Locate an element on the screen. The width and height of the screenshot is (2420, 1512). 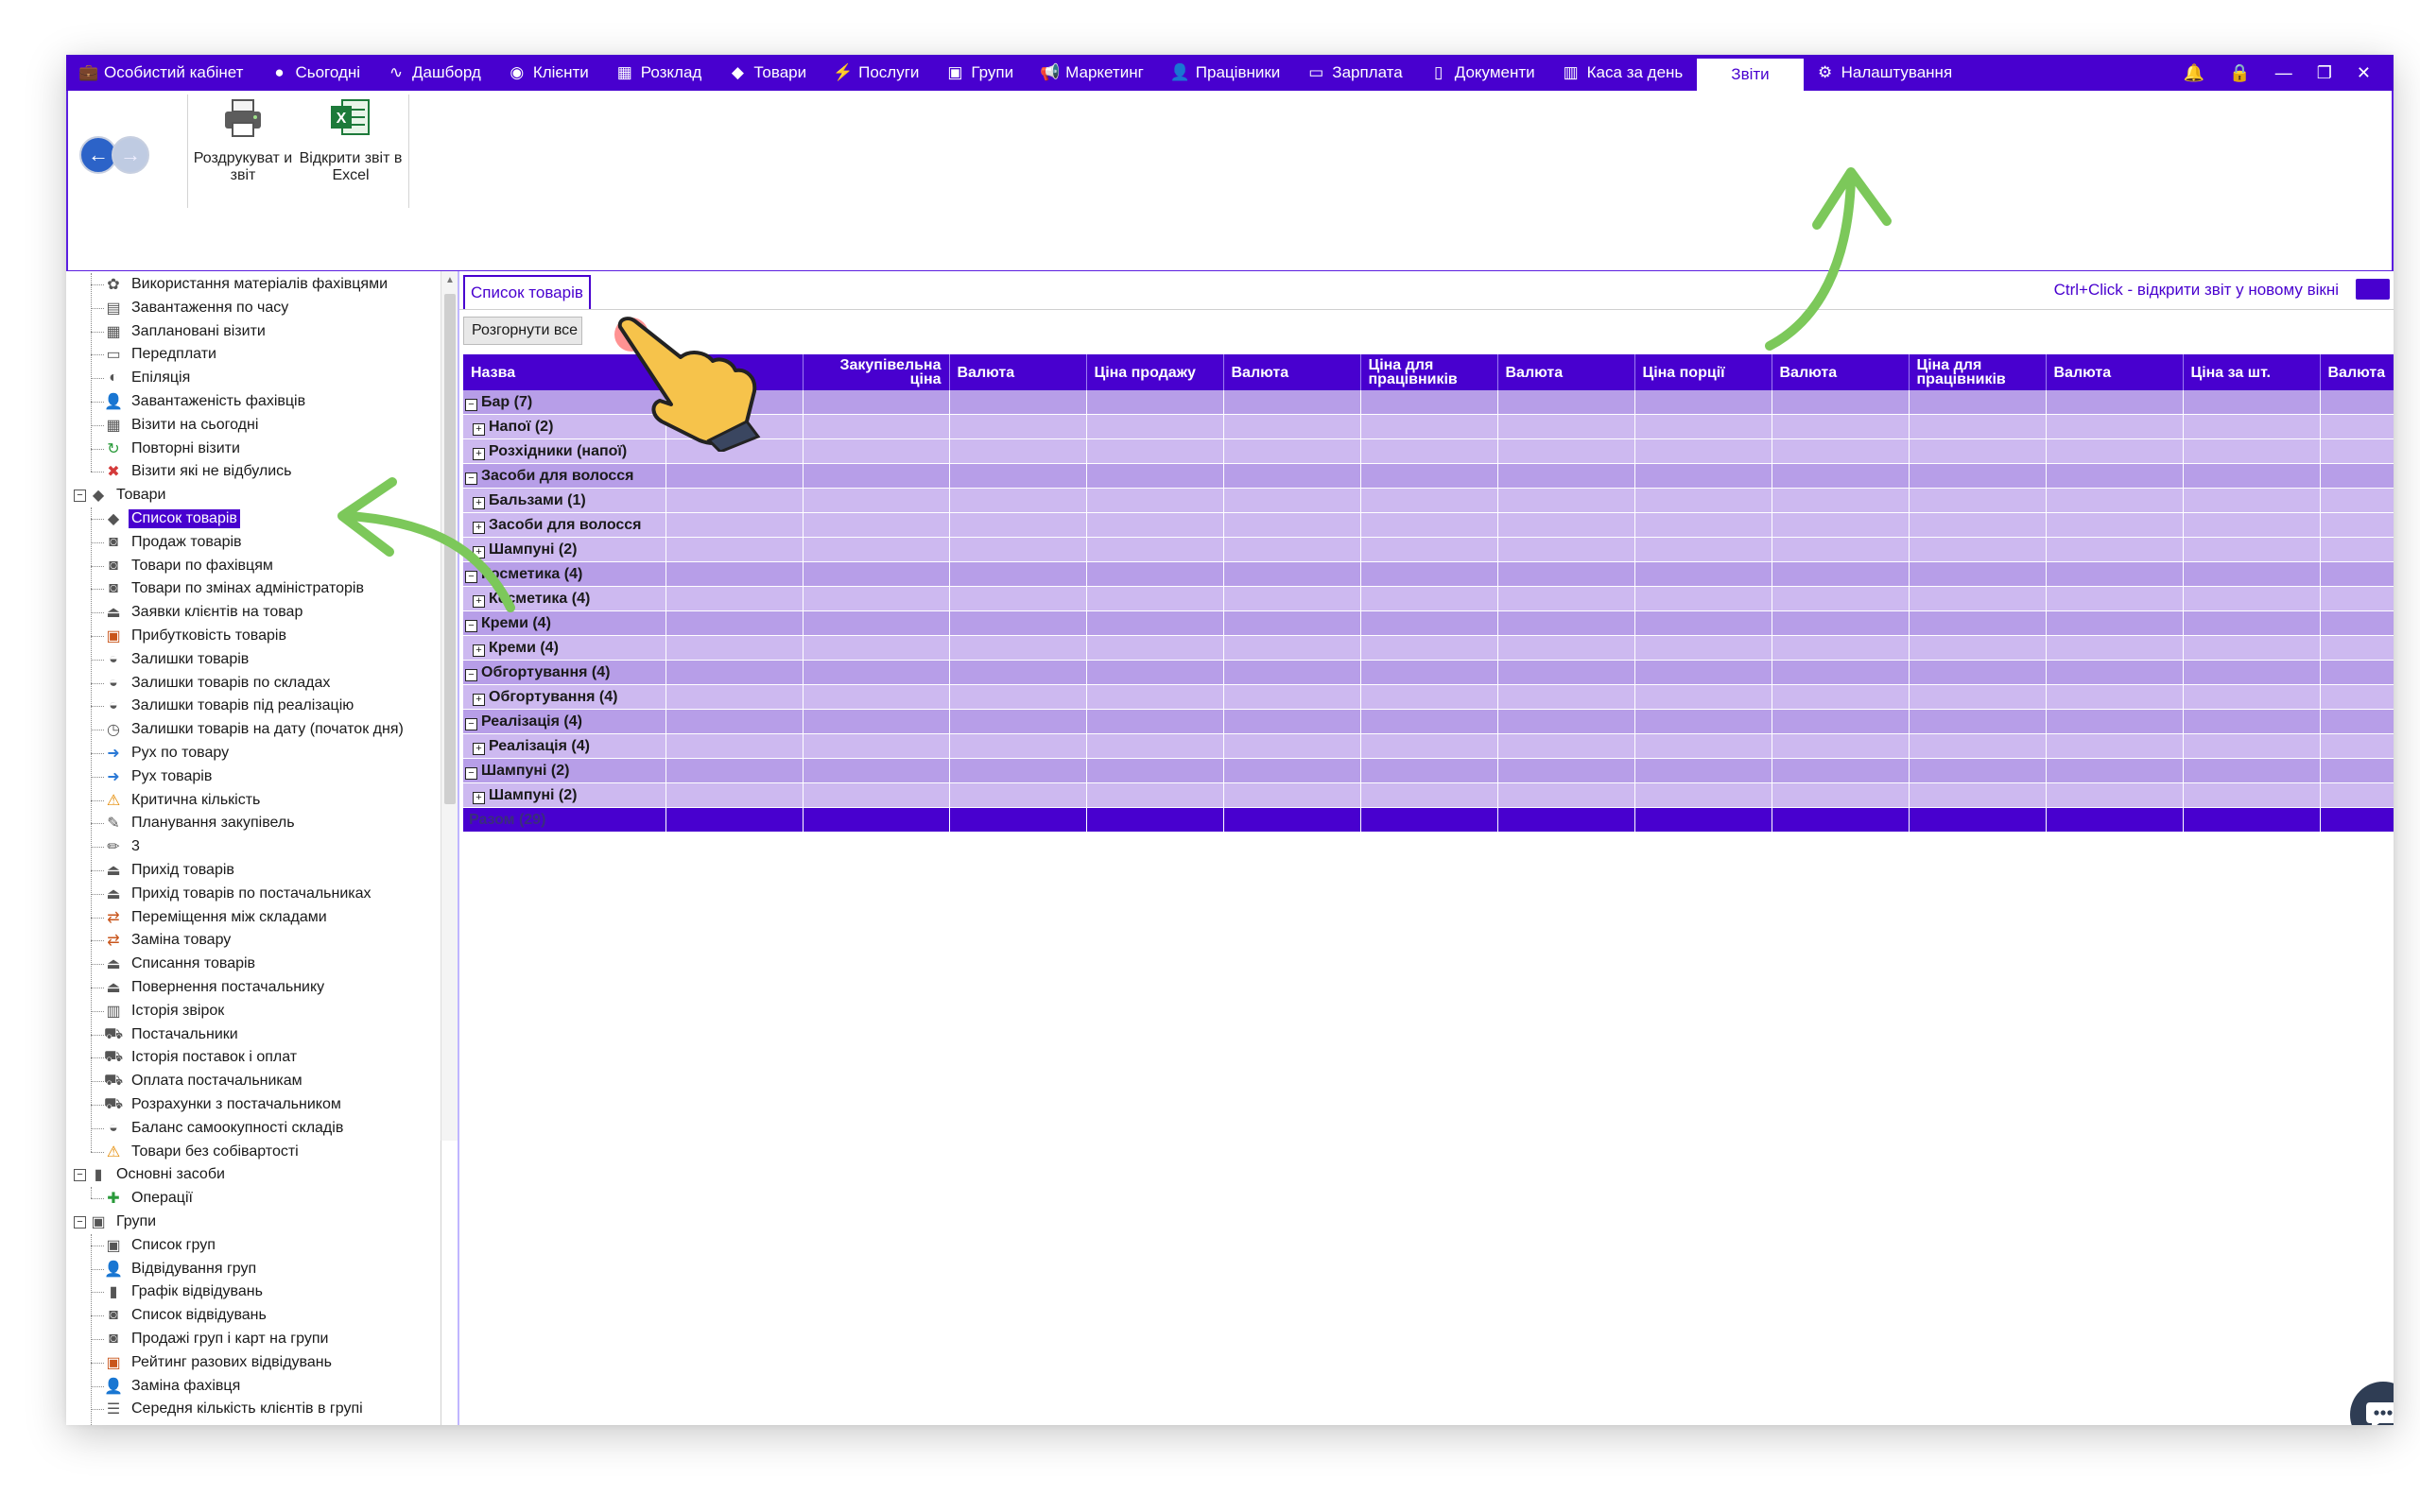
tree-item: ◆ Список товарів is located at coordinates (172, 518).